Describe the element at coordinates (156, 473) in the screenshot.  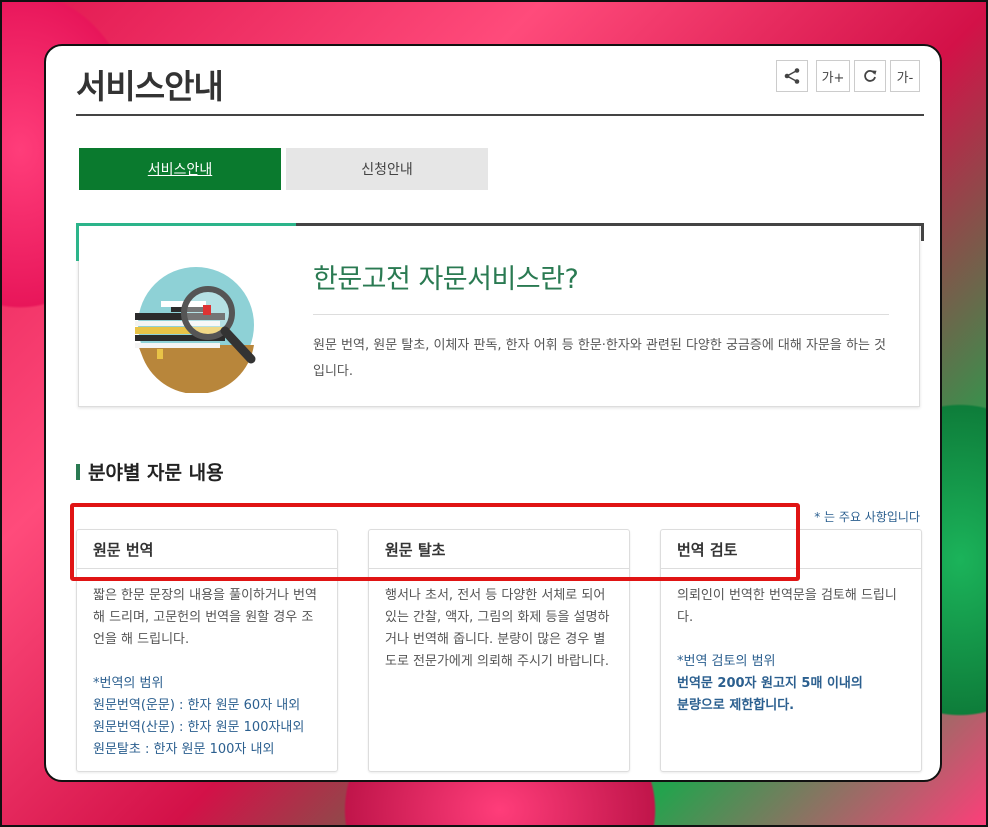
I see `section-title-text: 분야별 자문 내용` at that location.